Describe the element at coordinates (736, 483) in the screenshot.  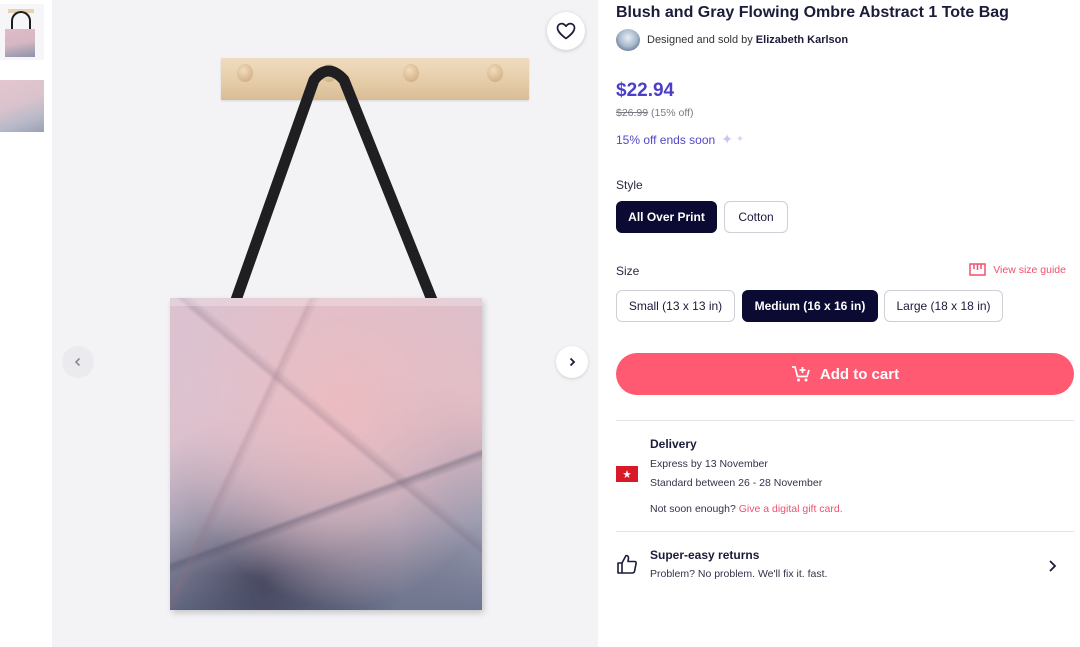
I see `delivery-standard: Standard between 26 - 28 November` at that location.